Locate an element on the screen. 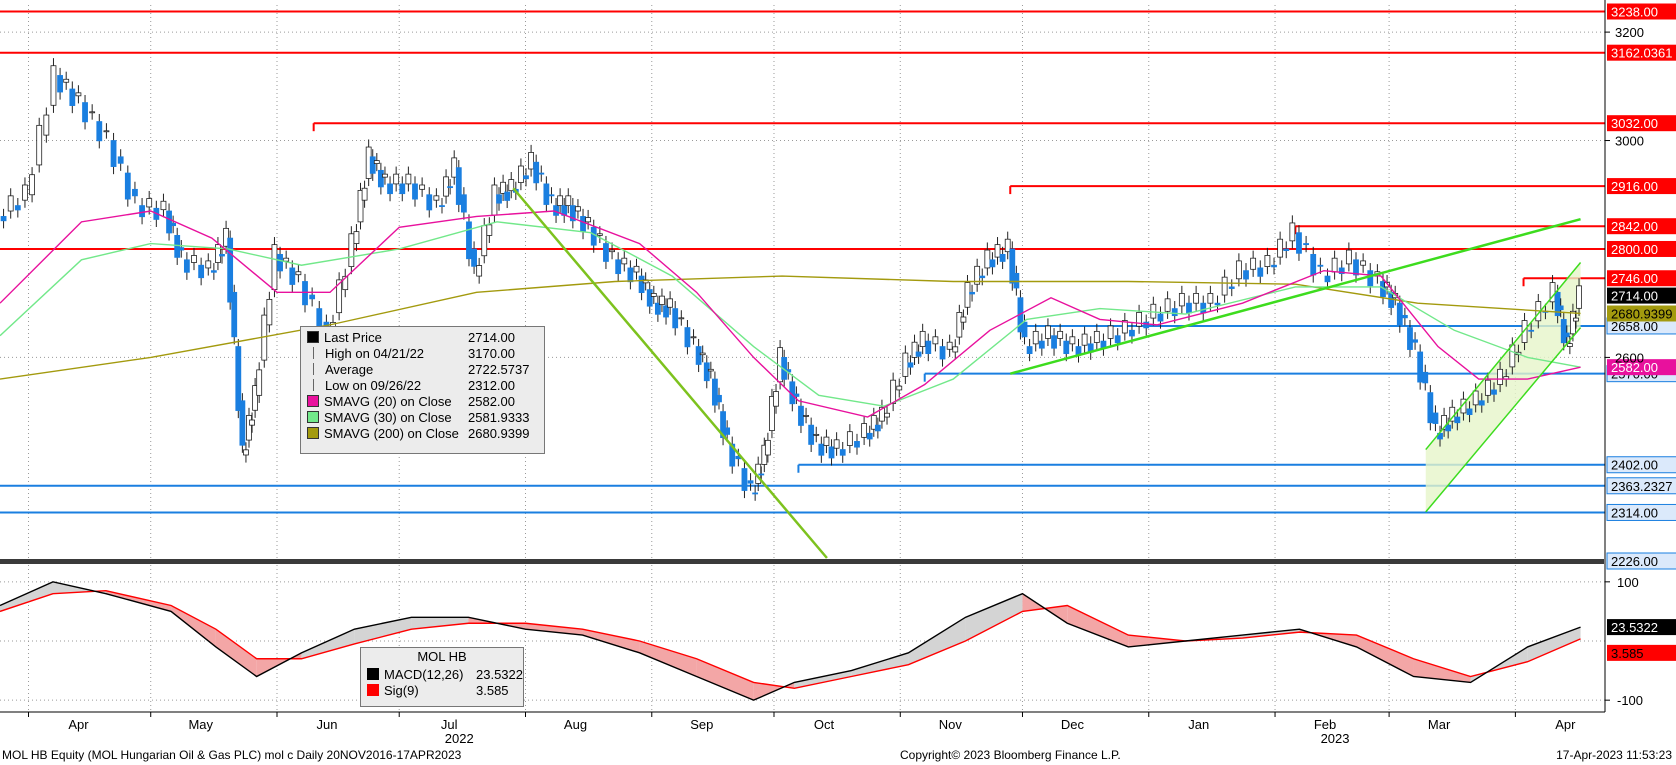 The height and width of the screenshot is (765, 1676). legend-row: SMAVG (20) on Close 2582.00 is located at coordinates (422, 401).